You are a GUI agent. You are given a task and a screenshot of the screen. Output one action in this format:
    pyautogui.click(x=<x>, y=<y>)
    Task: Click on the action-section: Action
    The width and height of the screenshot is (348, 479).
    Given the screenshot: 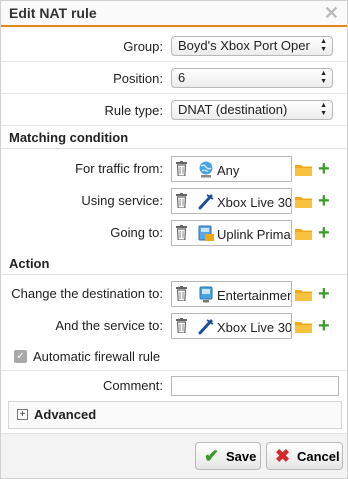 What is the action you would take?
    pyautogui.click(x=174, y=262)
    